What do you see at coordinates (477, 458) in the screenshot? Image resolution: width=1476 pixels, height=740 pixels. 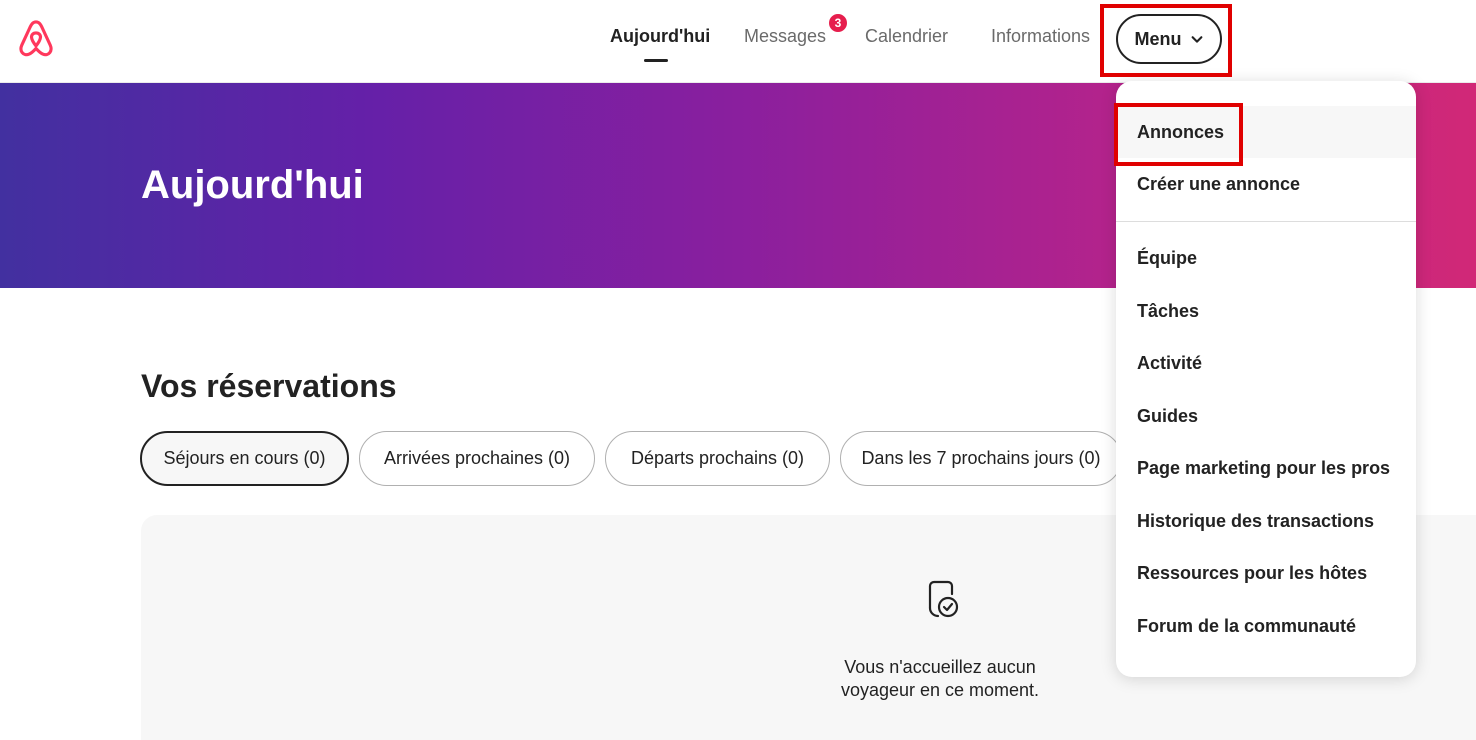 I see `filter-chip-upcoming-arrivals: Arrivées prochaines (0)` at bounding box center [477, 458].